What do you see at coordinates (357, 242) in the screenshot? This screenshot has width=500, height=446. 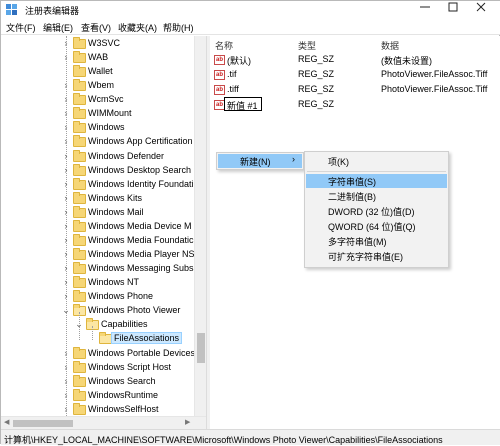 I see `submenu-item-label: 多字符串值(M)` at bounding box center [357, 242].